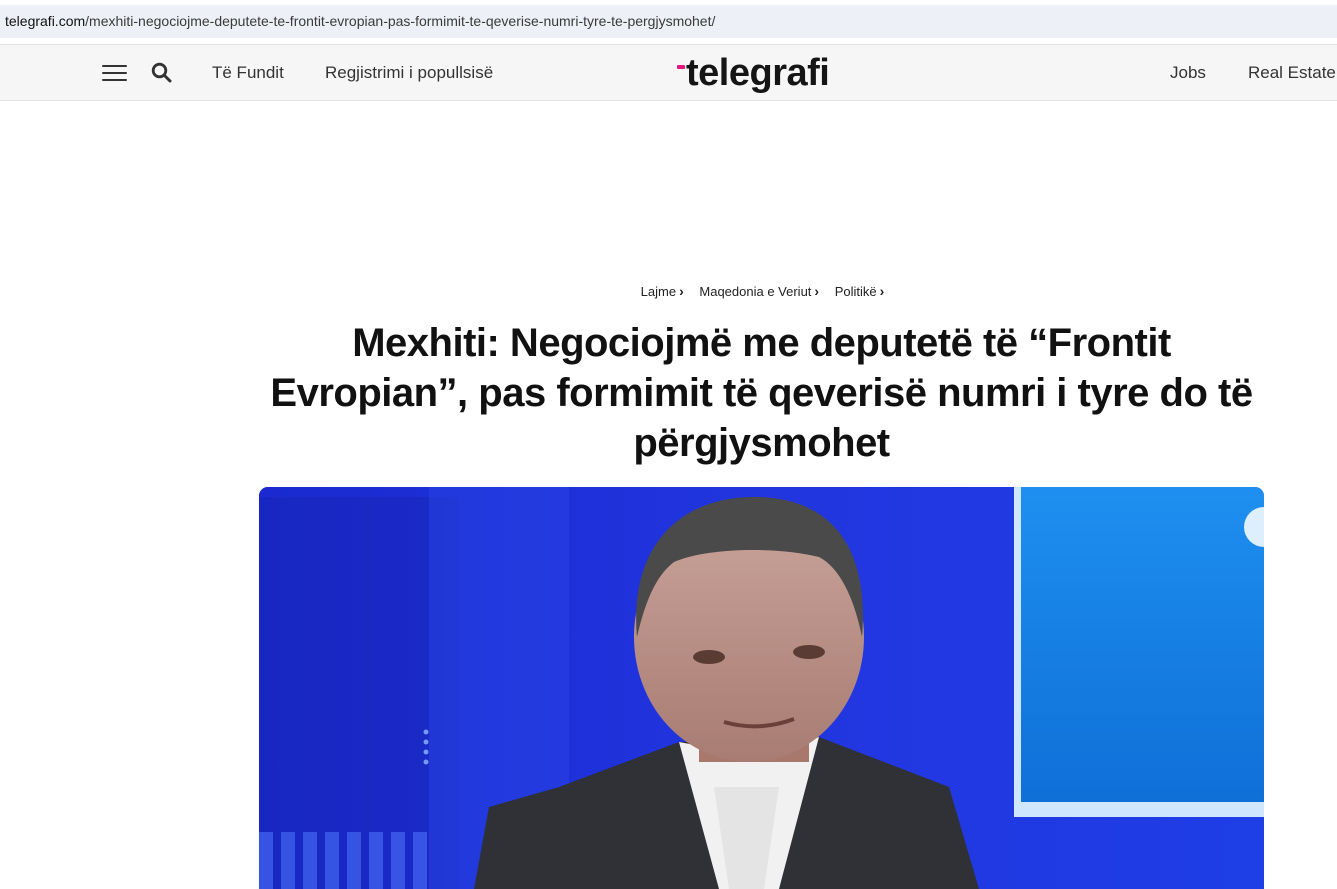 Image resolution: width=1337 pixels, height=889 pixels. I want to click on breadcrumb-item: Politikë ›, so click(860, 291).